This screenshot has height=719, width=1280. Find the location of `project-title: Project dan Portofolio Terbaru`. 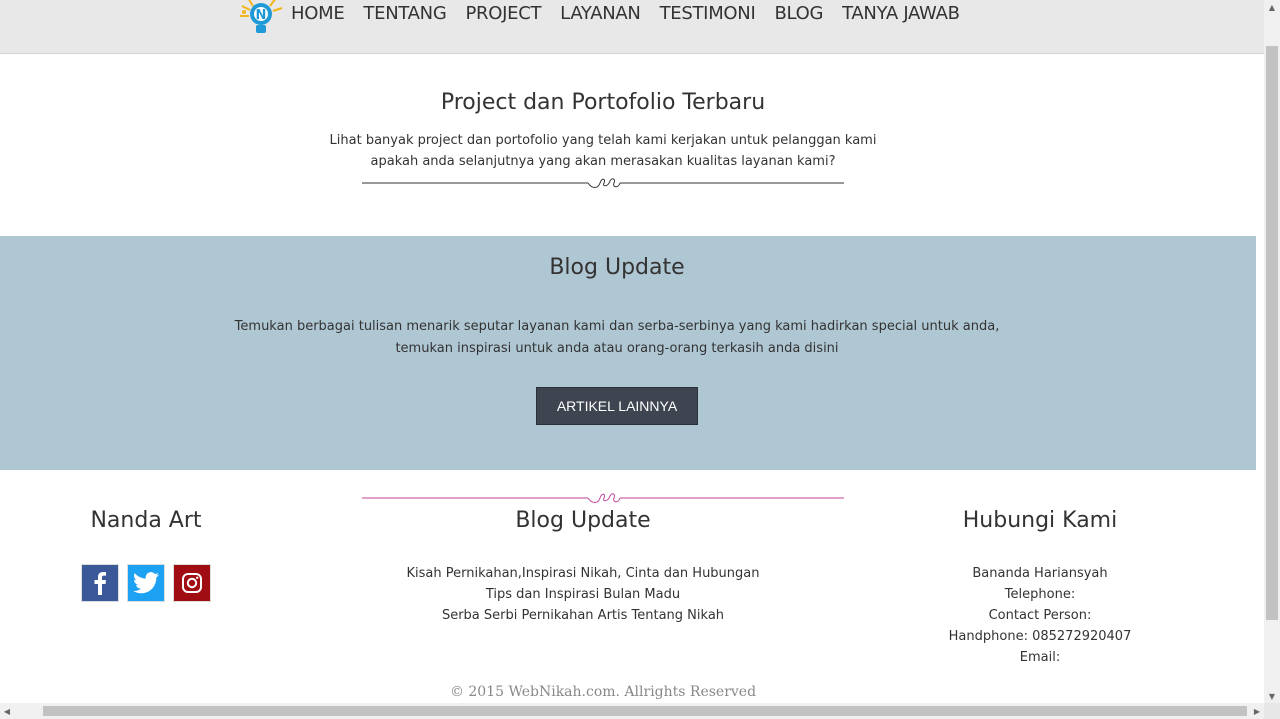

project-title: Project dan Portofolio Terbaru is located at coordinates (603, 102).